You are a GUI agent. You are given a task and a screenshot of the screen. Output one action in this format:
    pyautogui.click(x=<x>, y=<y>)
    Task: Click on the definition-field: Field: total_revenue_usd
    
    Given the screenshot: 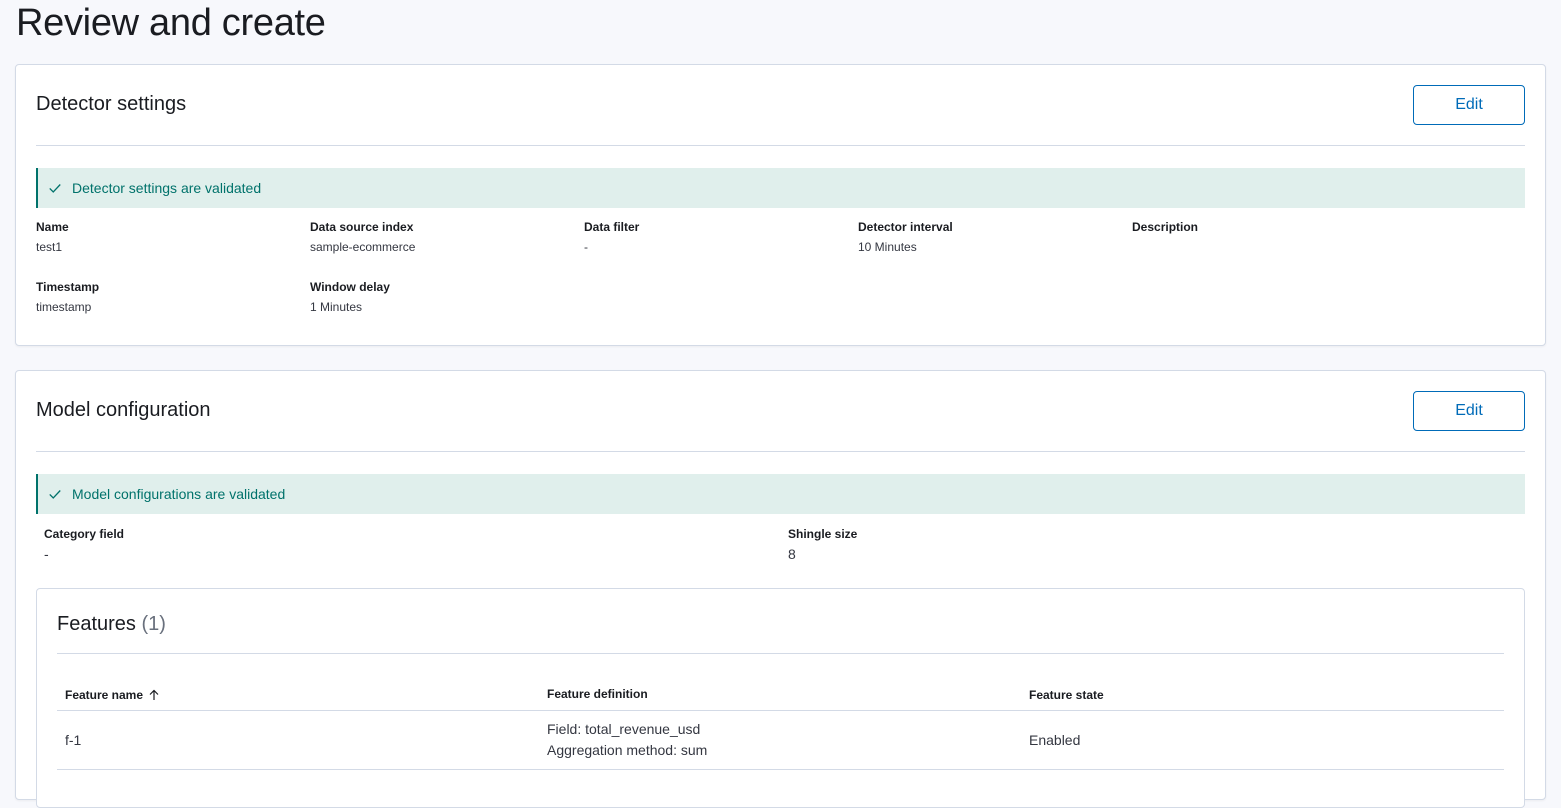 What is the action you would take?
    pyautogui.click(x=624, y=729)
    